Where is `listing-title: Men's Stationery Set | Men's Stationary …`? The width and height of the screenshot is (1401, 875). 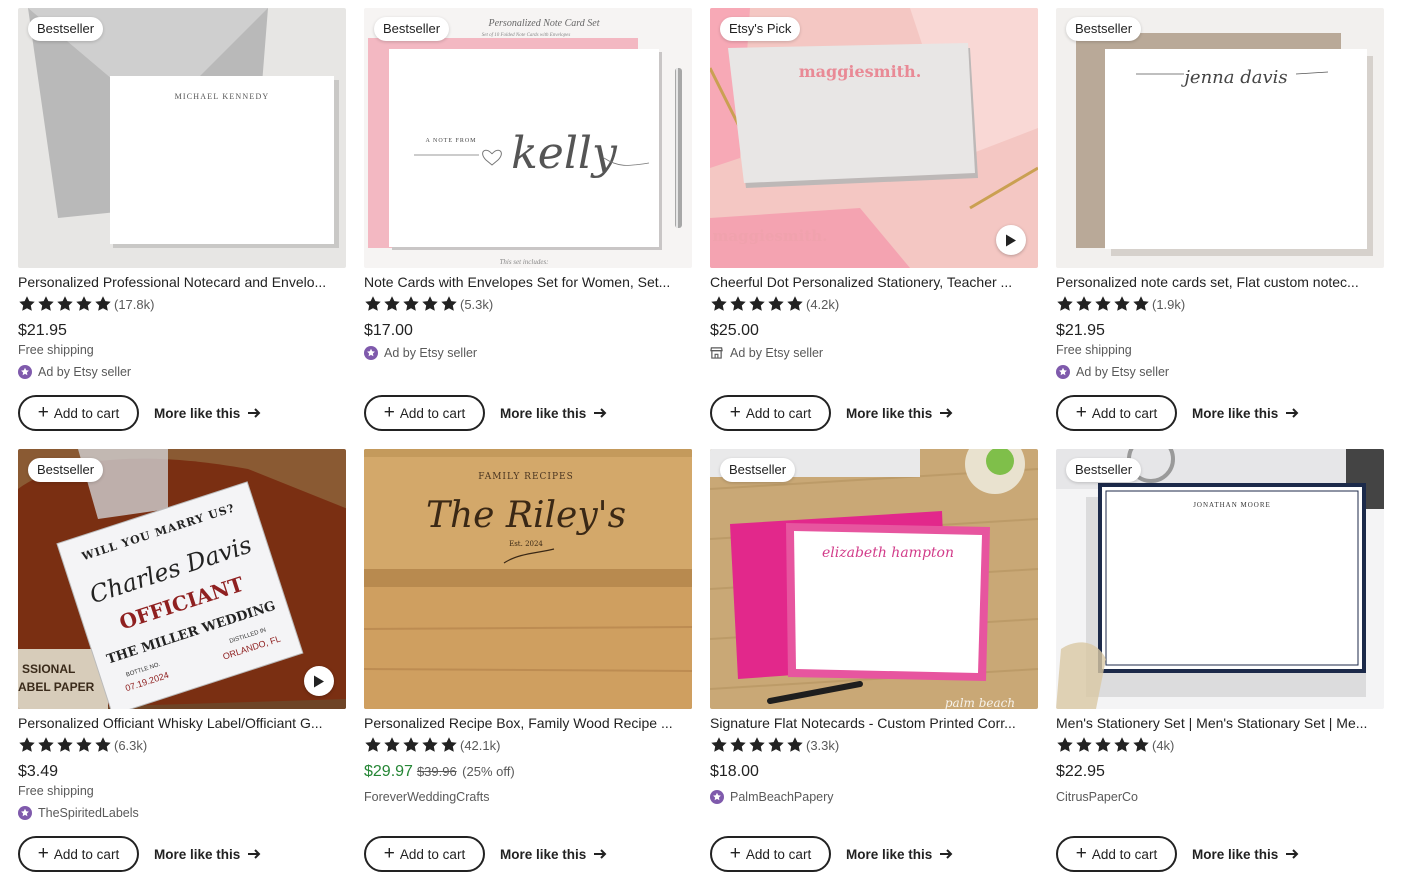 listing-title: Men's Stationery Set | Men's Stationary … is located at coordinates (1220, 723).